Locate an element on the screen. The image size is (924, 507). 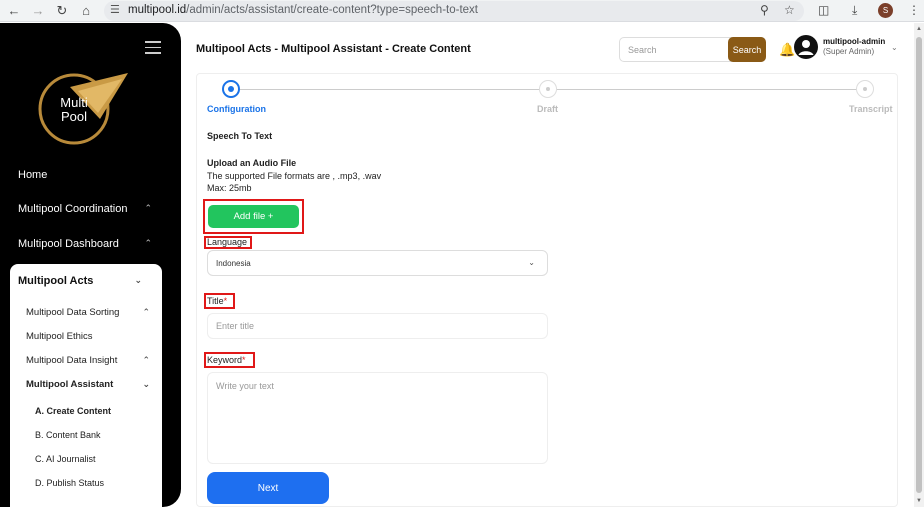
sidebar-item-data-sorting: Multipool Data Sorting ⌃ is located at coordinates (90, 312).